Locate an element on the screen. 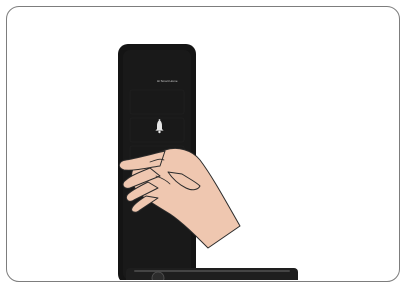 This screenshot has height=282, width=409. lock-display-text: Hi Smart Home is located at coordinates (167, 81).